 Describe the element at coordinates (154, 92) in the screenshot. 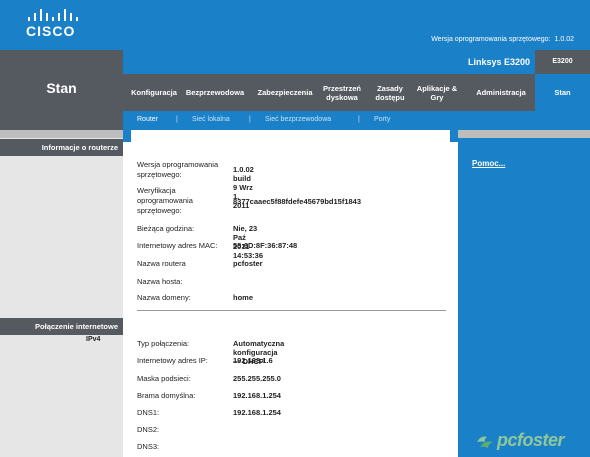

I see `menu-item-konfiguracja: Konfiguracja` at that location.